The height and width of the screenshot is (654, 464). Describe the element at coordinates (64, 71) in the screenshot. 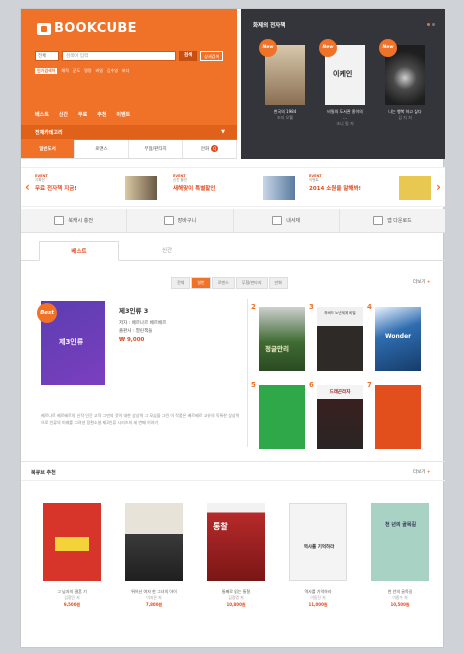

I see `popular-keyword: 해적` at that location.